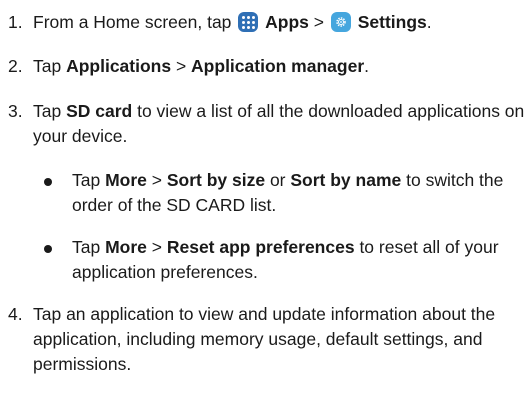 This screenshot has height=395, width=526. What do you see at coordinates (346, 180) in the screenshot?
I see `sort-by-name-label: Sort by name` at bounding box center [346, 180].